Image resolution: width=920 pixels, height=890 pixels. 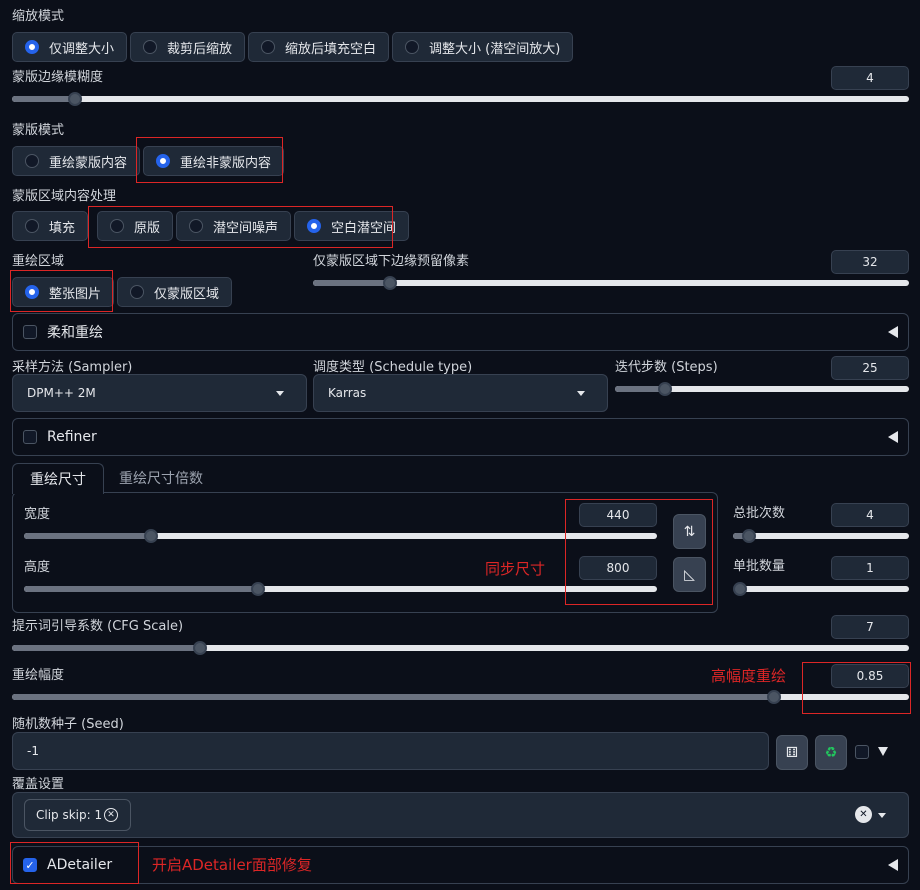 What do you see at coordinates (161, 478) in the screenshot?
I see `tab-resize-by: 重绘尺寸倍数` at bounding box center [161, 478].